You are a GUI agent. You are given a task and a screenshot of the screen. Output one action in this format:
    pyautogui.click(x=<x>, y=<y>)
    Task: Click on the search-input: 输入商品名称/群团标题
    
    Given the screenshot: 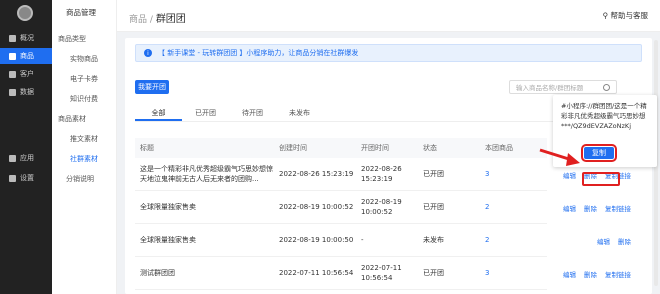 What is the action you would take?
    pyautogui.click(x=563, y=87)
    